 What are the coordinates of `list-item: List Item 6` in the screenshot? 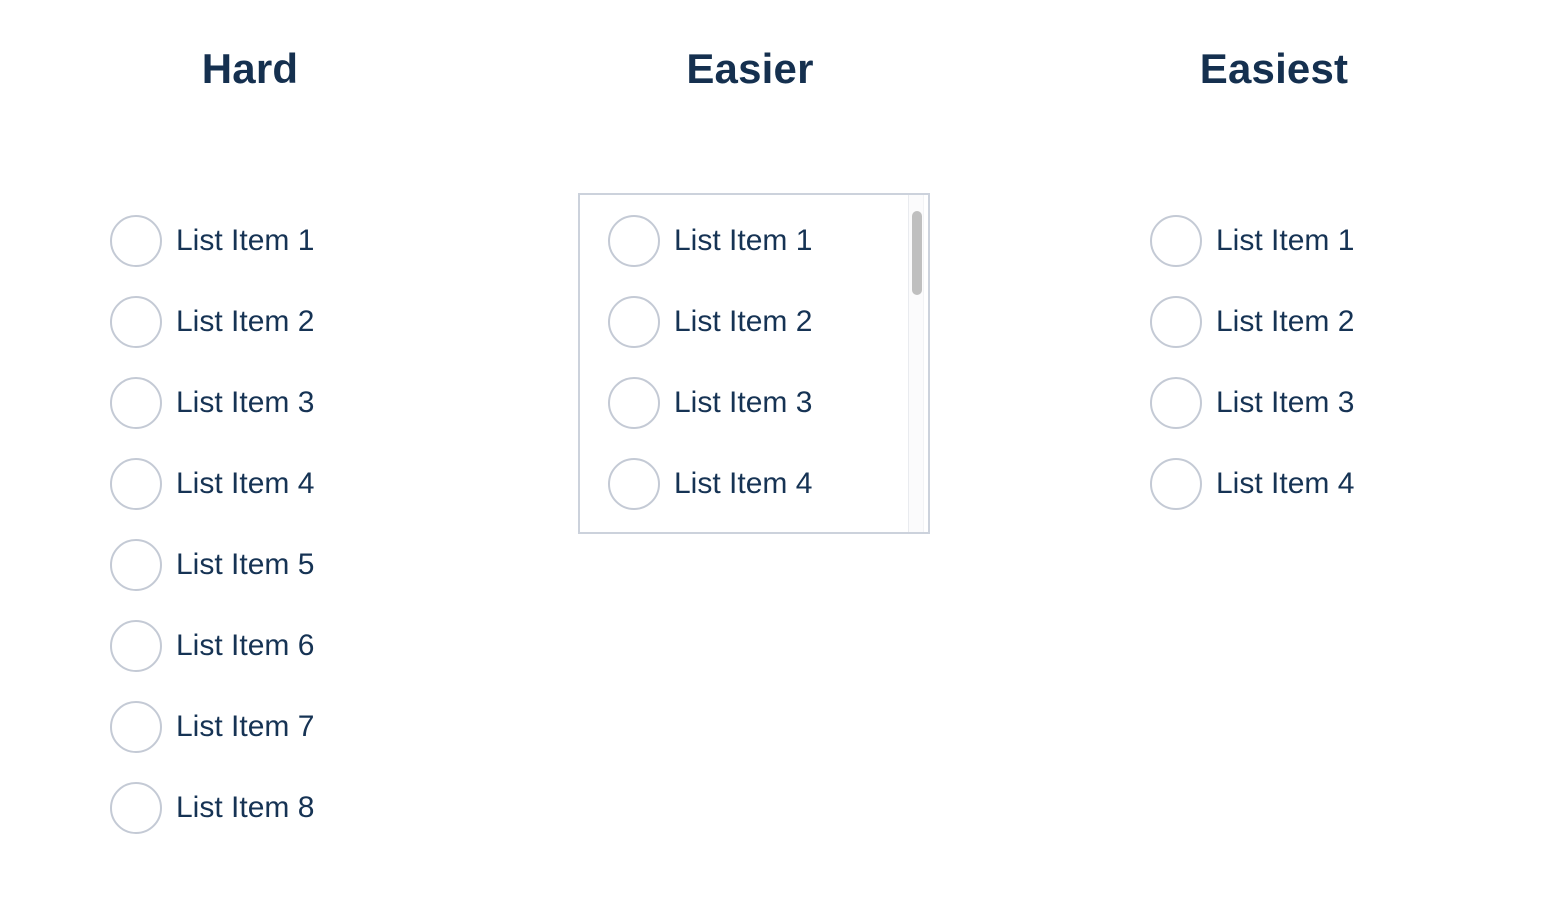 It's located at (212, 646).